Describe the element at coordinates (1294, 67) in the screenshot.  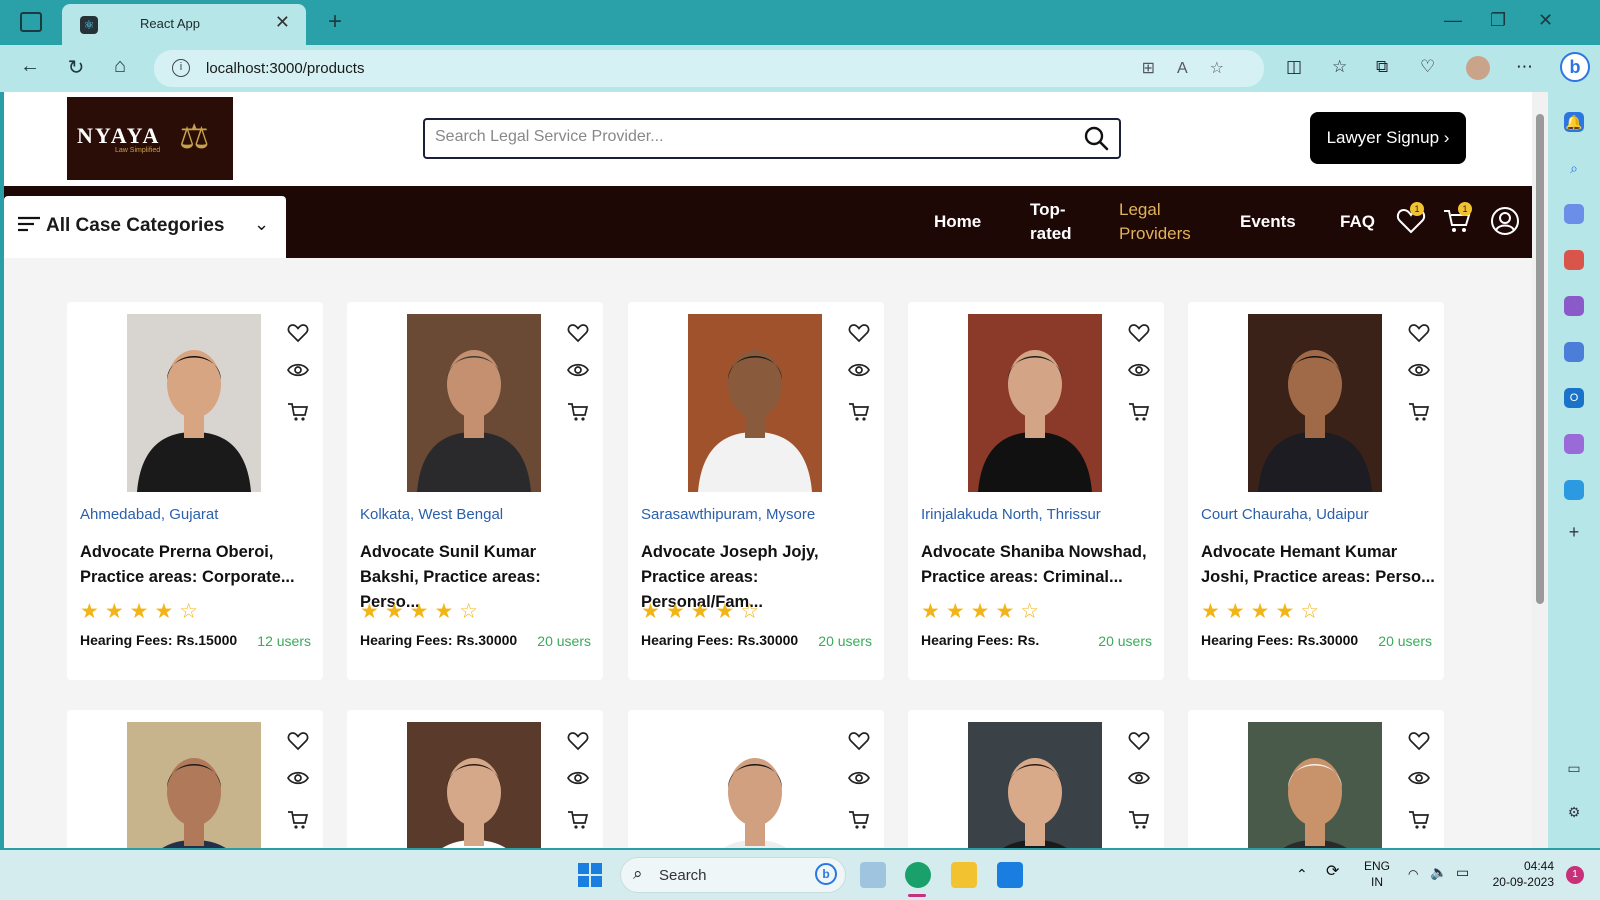
I see `split-screen-icon: ◫` at that location.